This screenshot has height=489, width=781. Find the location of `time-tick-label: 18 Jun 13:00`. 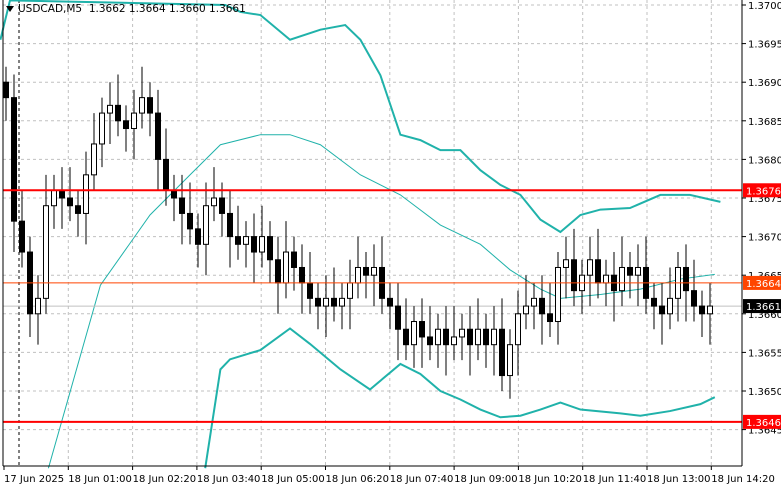

time-tick-label: 18 Jun 13:00 is located at coordinates (679, 479).